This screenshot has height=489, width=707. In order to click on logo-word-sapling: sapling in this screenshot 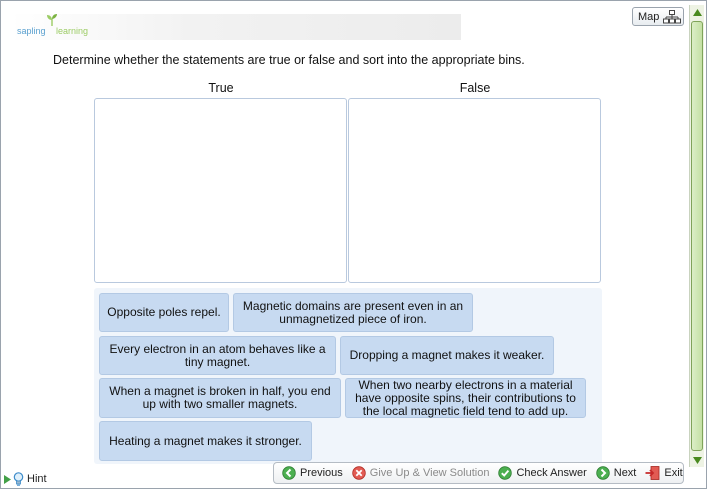, I will do `click(31, 31)`.